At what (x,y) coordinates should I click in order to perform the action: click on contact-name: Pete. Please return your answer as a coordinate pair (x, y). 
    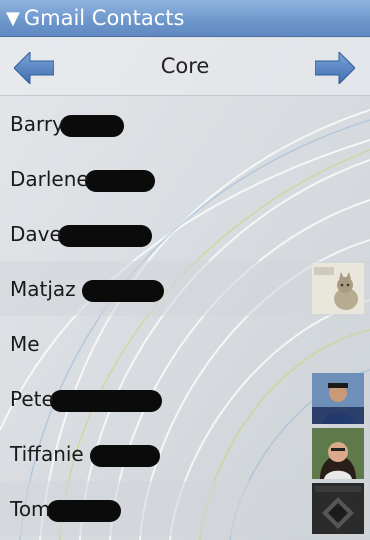
    Looking at the image, I should click on (32, 398).